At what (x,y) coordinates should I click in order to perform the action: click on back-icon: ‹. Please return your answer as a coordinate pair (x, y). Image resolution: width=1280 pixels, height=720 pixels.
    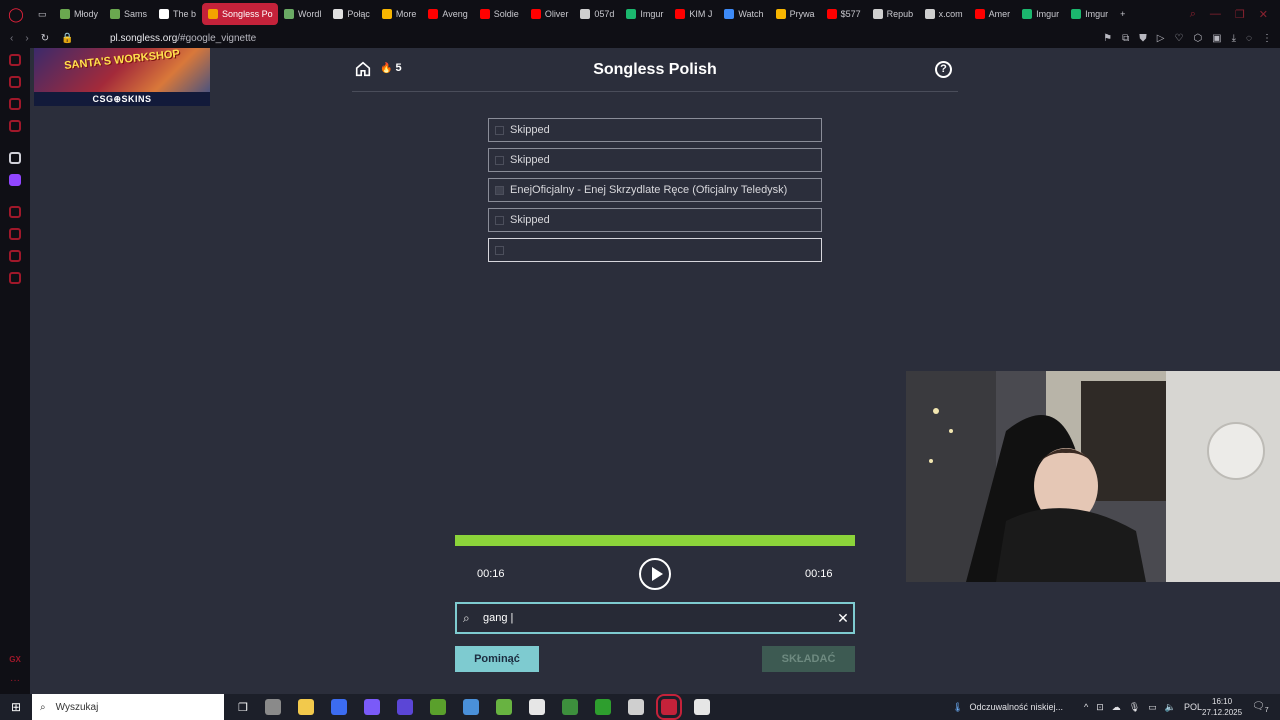
    Looking at the image, I should click on (11, 38).